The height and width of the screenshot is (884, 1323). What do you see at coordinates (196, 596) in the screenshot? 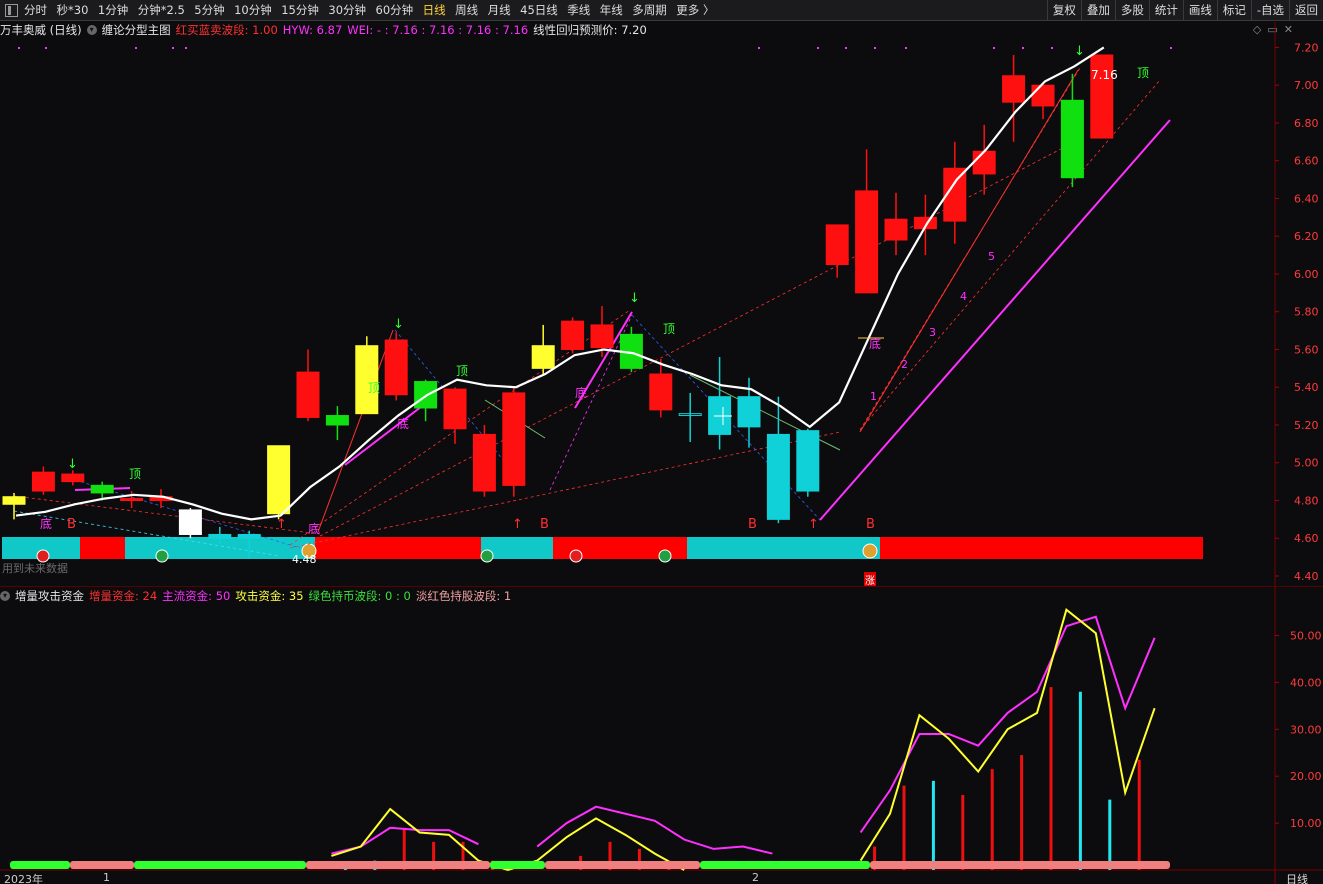
I see `zhuliu-value: 主流资金: 50` at bounding box center [196, 596].